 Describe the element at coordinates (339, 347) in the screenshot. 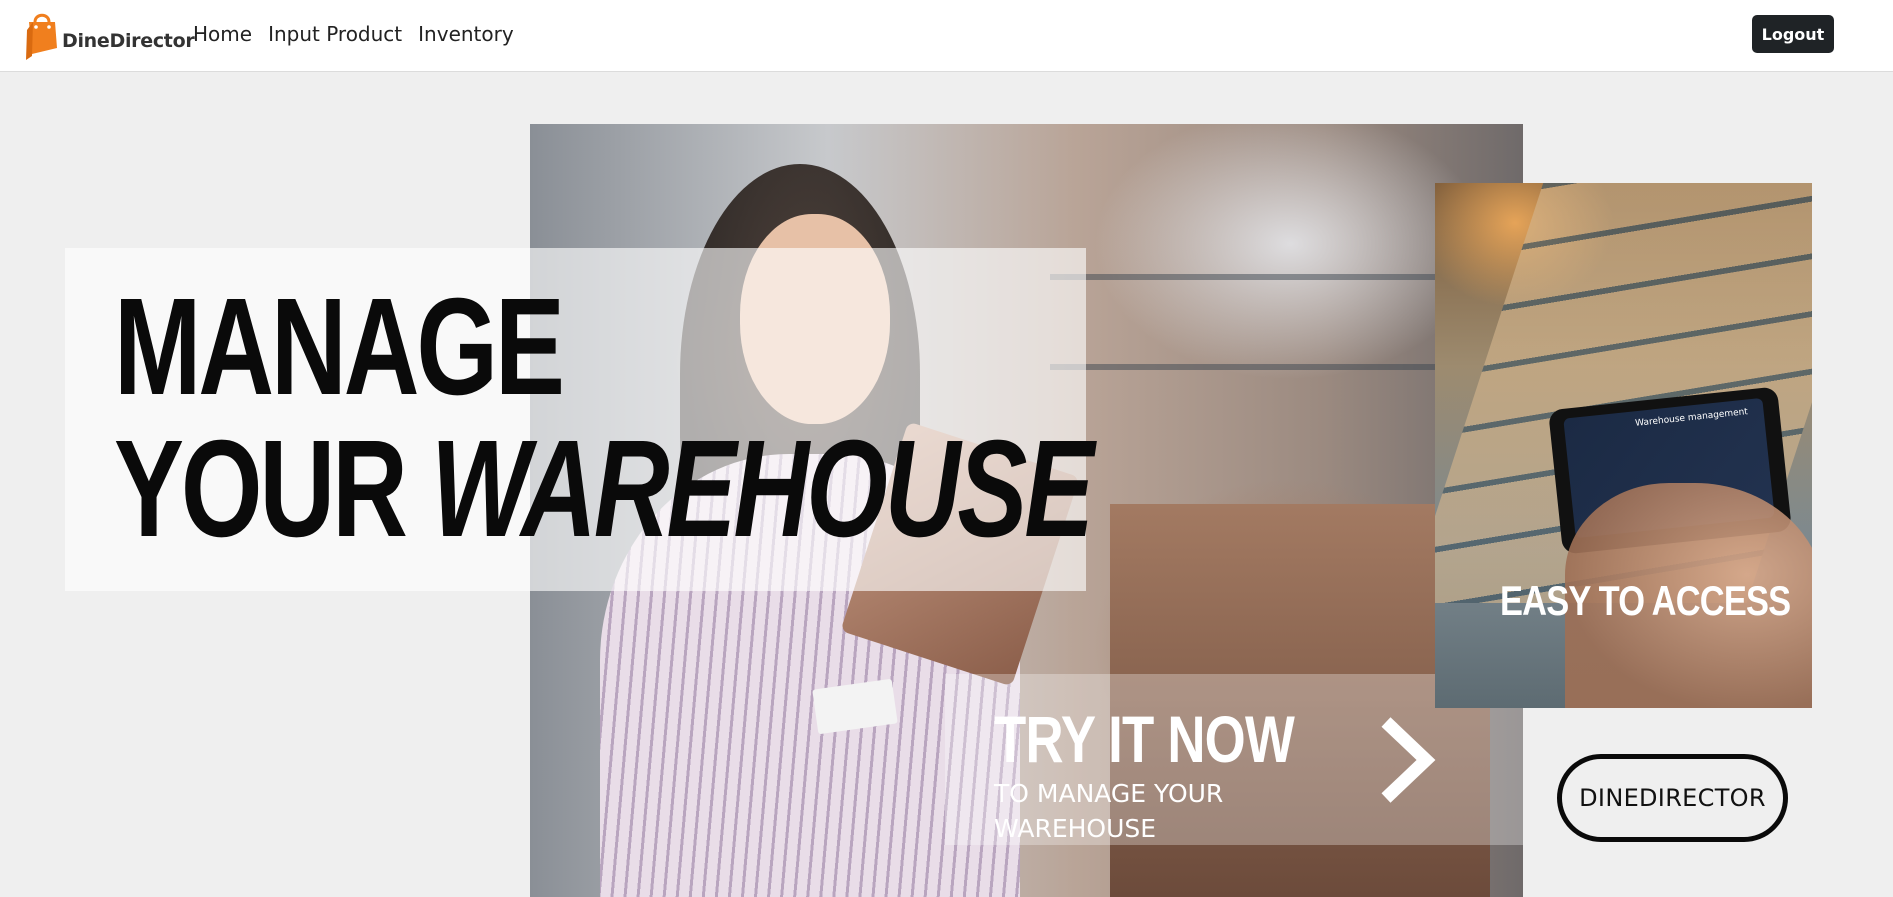

I see `headline-manage: MANAGE` at that location.